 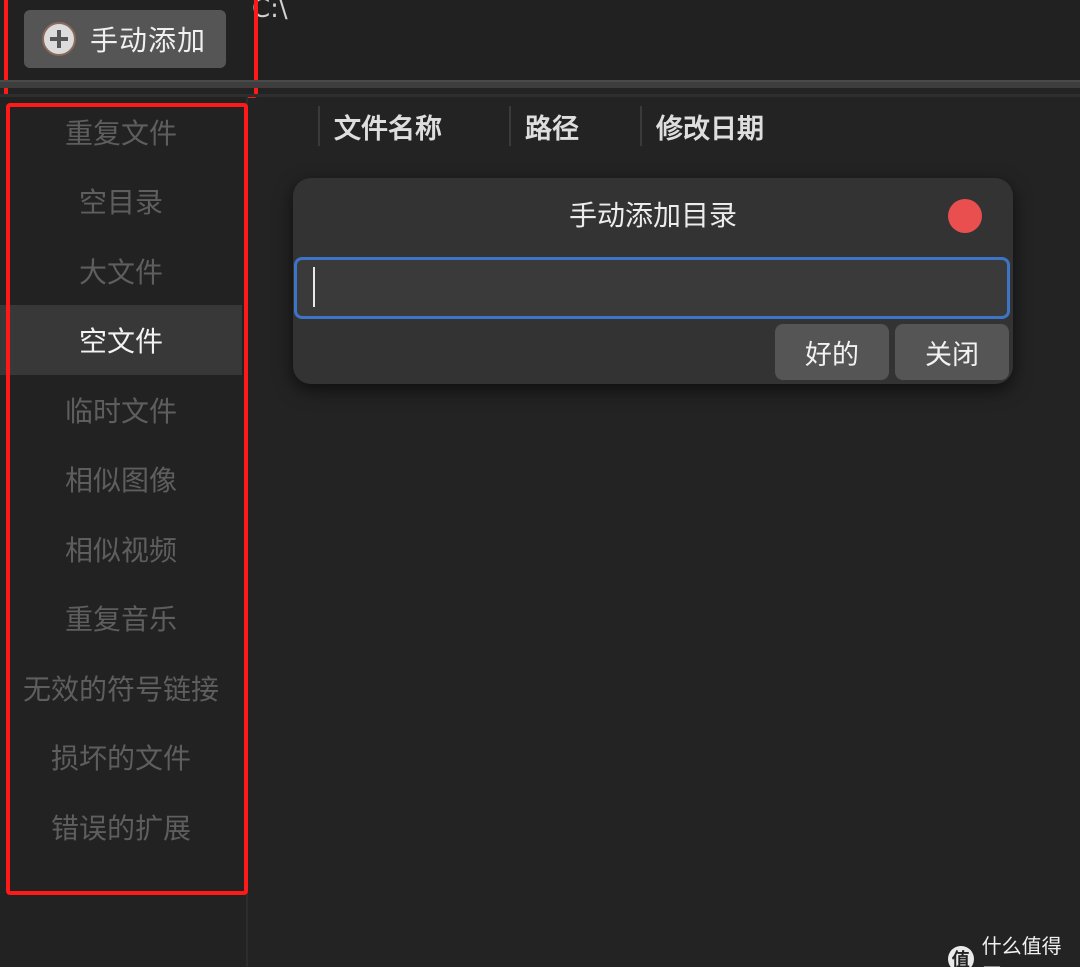 What do you see at coordinates (965, 216) in the screenshot?
I see `dialog-close-dot-icon` at bounding box center [965, 216].